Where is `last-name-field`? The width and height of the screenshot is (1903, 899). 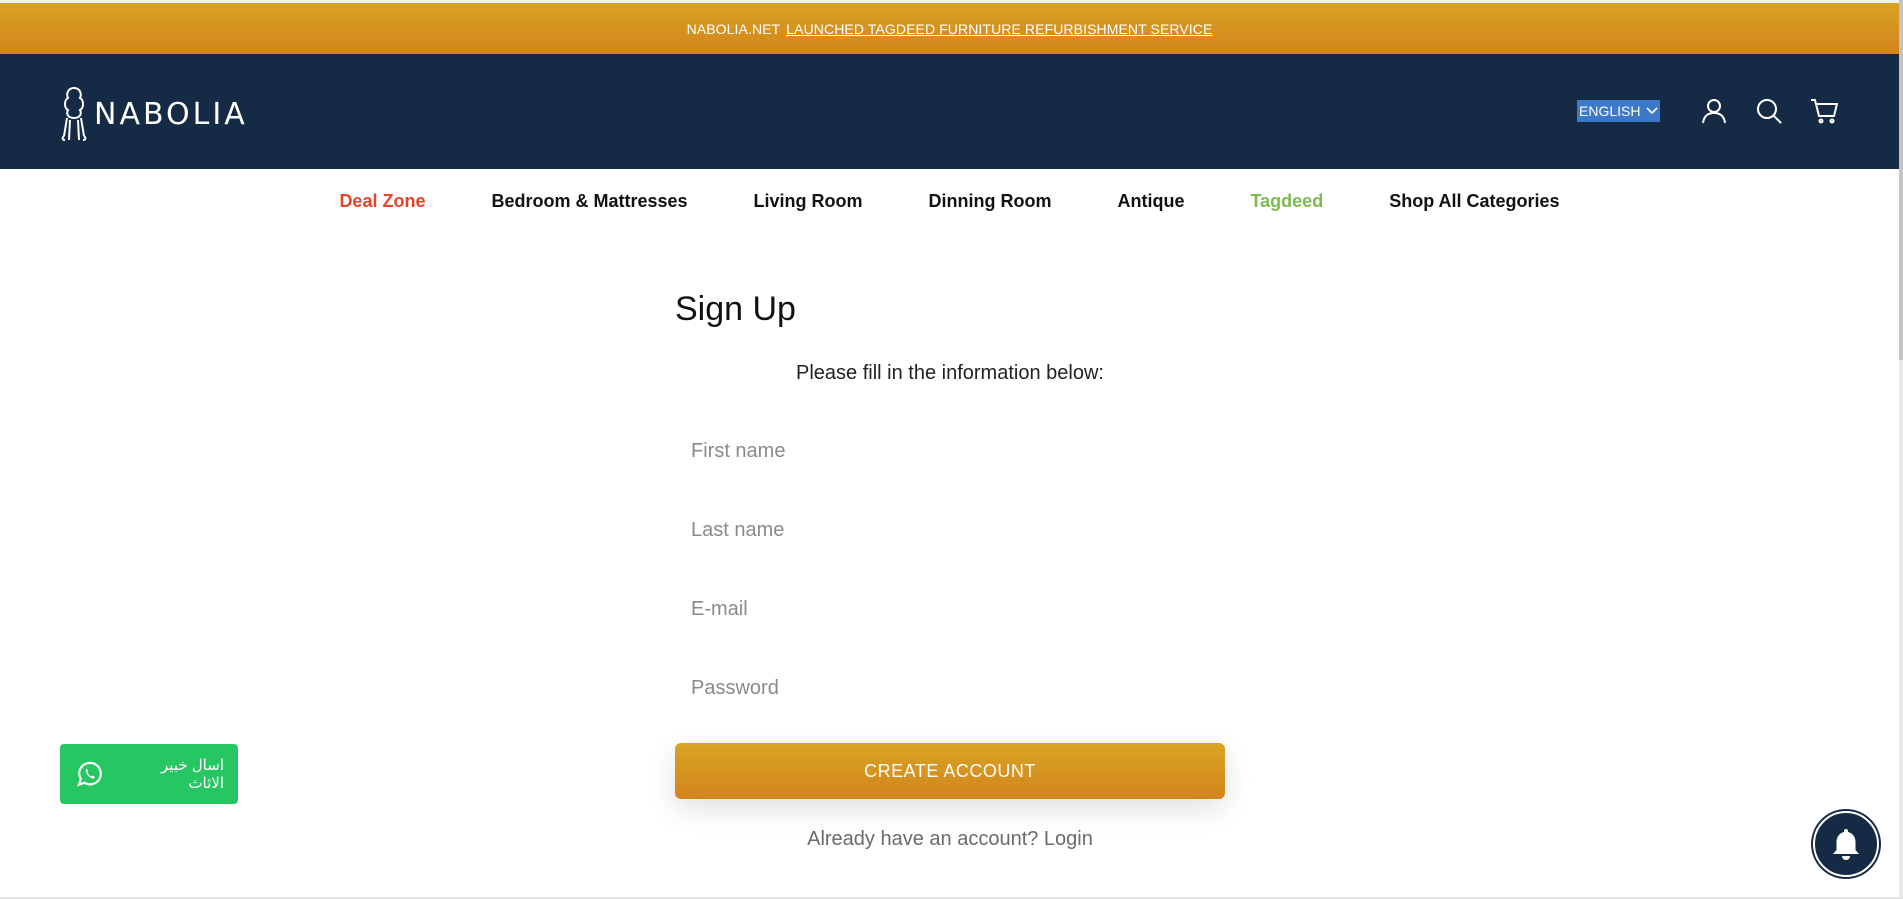
last-name-field is located at coordinates (950, 530).